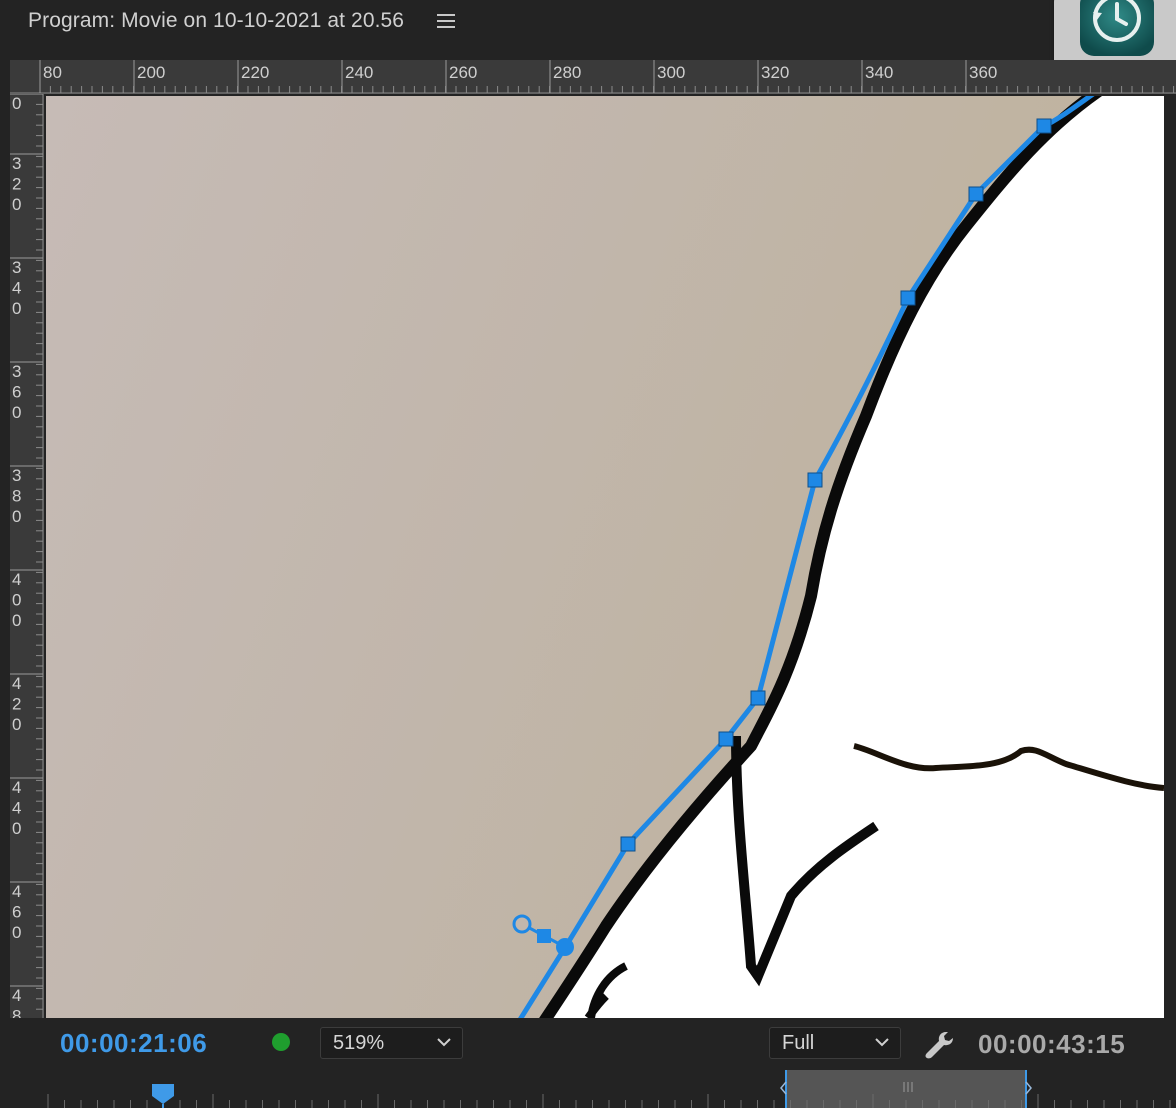  Describe the element at coordinates (775, 72) in the screenshot. I see `ruler-h-label: 320` at that location.